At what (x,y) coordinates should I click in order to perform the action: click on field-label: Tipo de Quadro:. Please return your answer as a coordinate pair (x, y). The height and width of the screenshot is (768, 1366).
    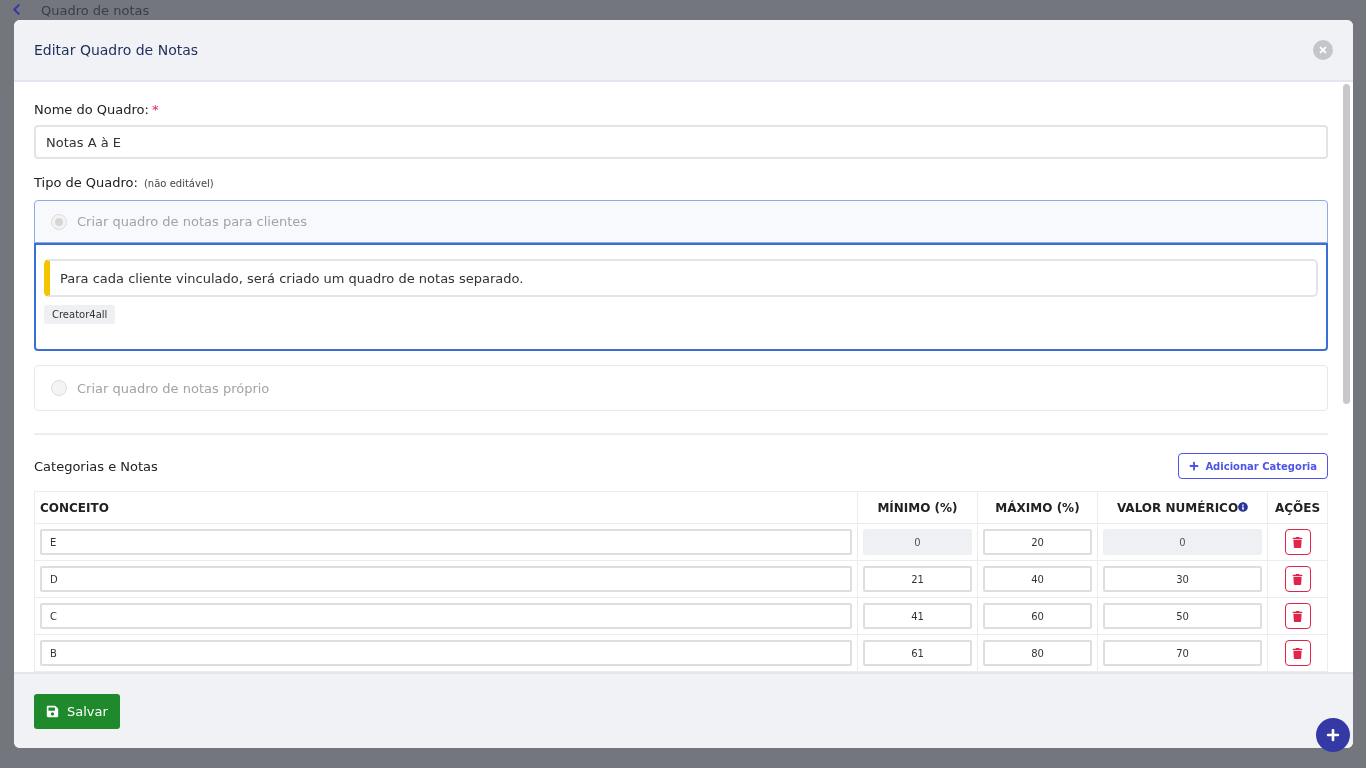
    Looking at the image, I should click on (86, 182).